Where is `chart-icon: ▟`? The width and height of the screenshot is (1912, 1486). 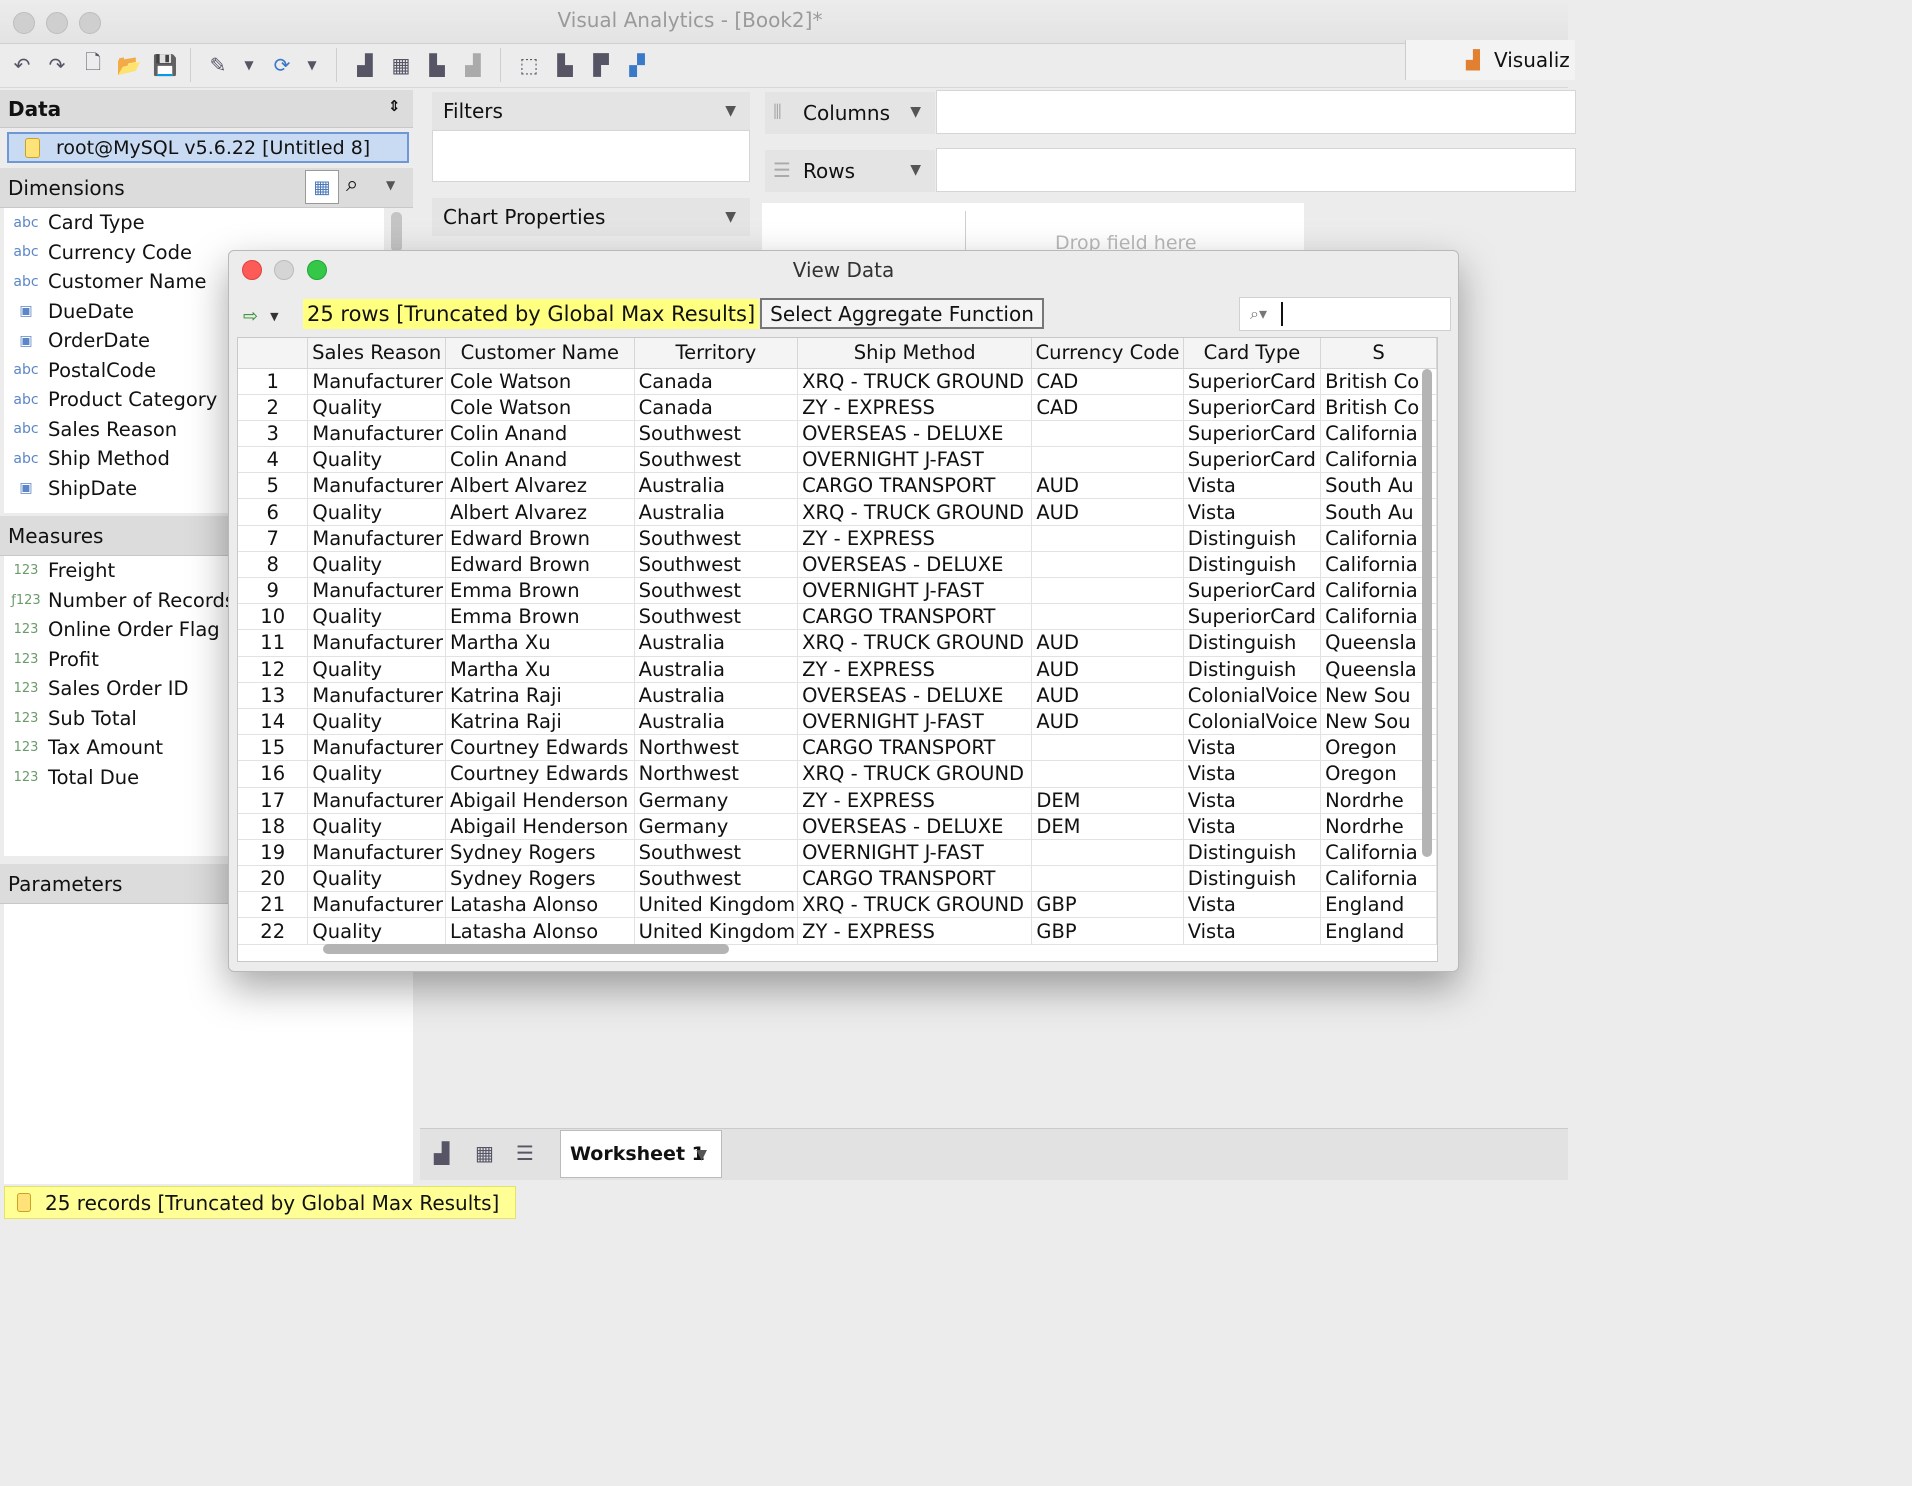
chart-icon: ▟ is located at coordinates (473, 65).